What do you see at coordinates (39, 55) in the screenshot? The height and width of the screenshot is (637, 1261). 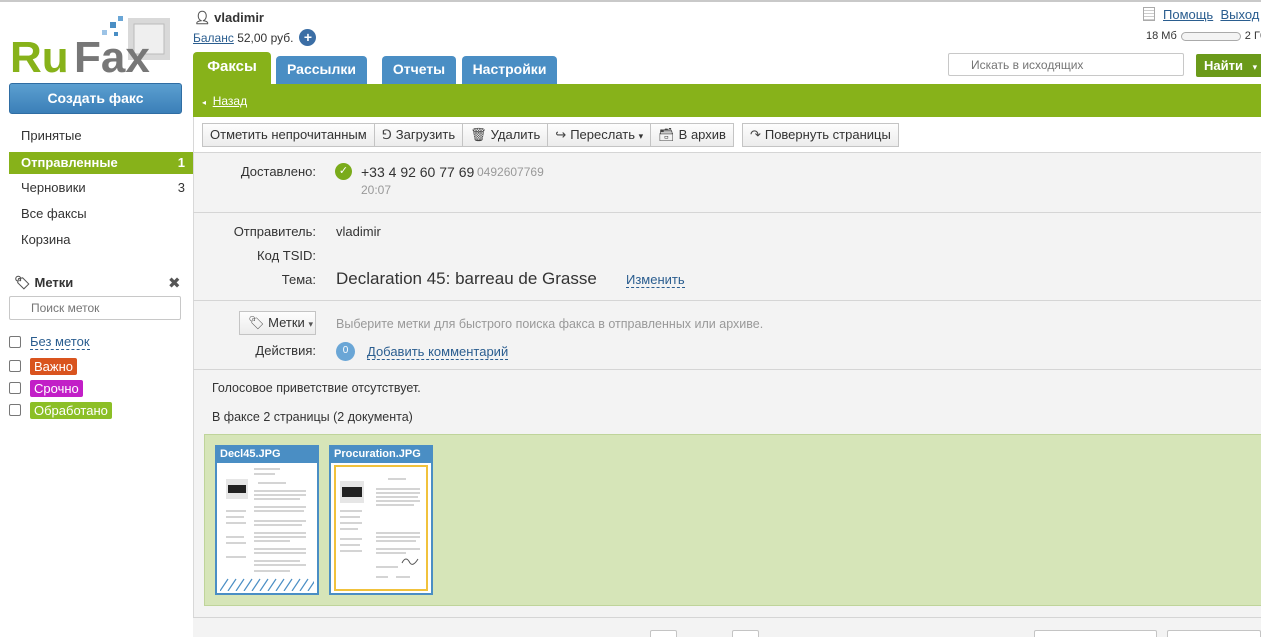 I see `logo-ru: Ru` at bounding box center [39, 55].